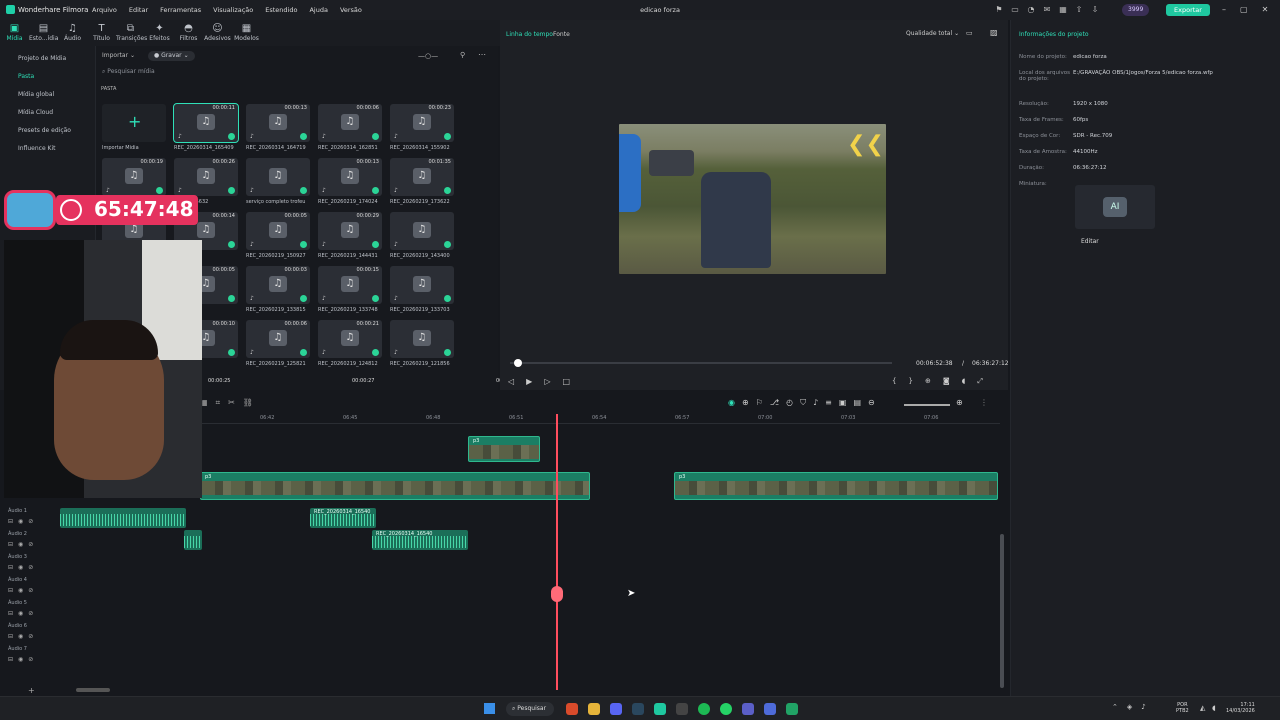 This screenshot has height=720, width=1280. I want to click on menu-editar: Editar, so click(138, 10).